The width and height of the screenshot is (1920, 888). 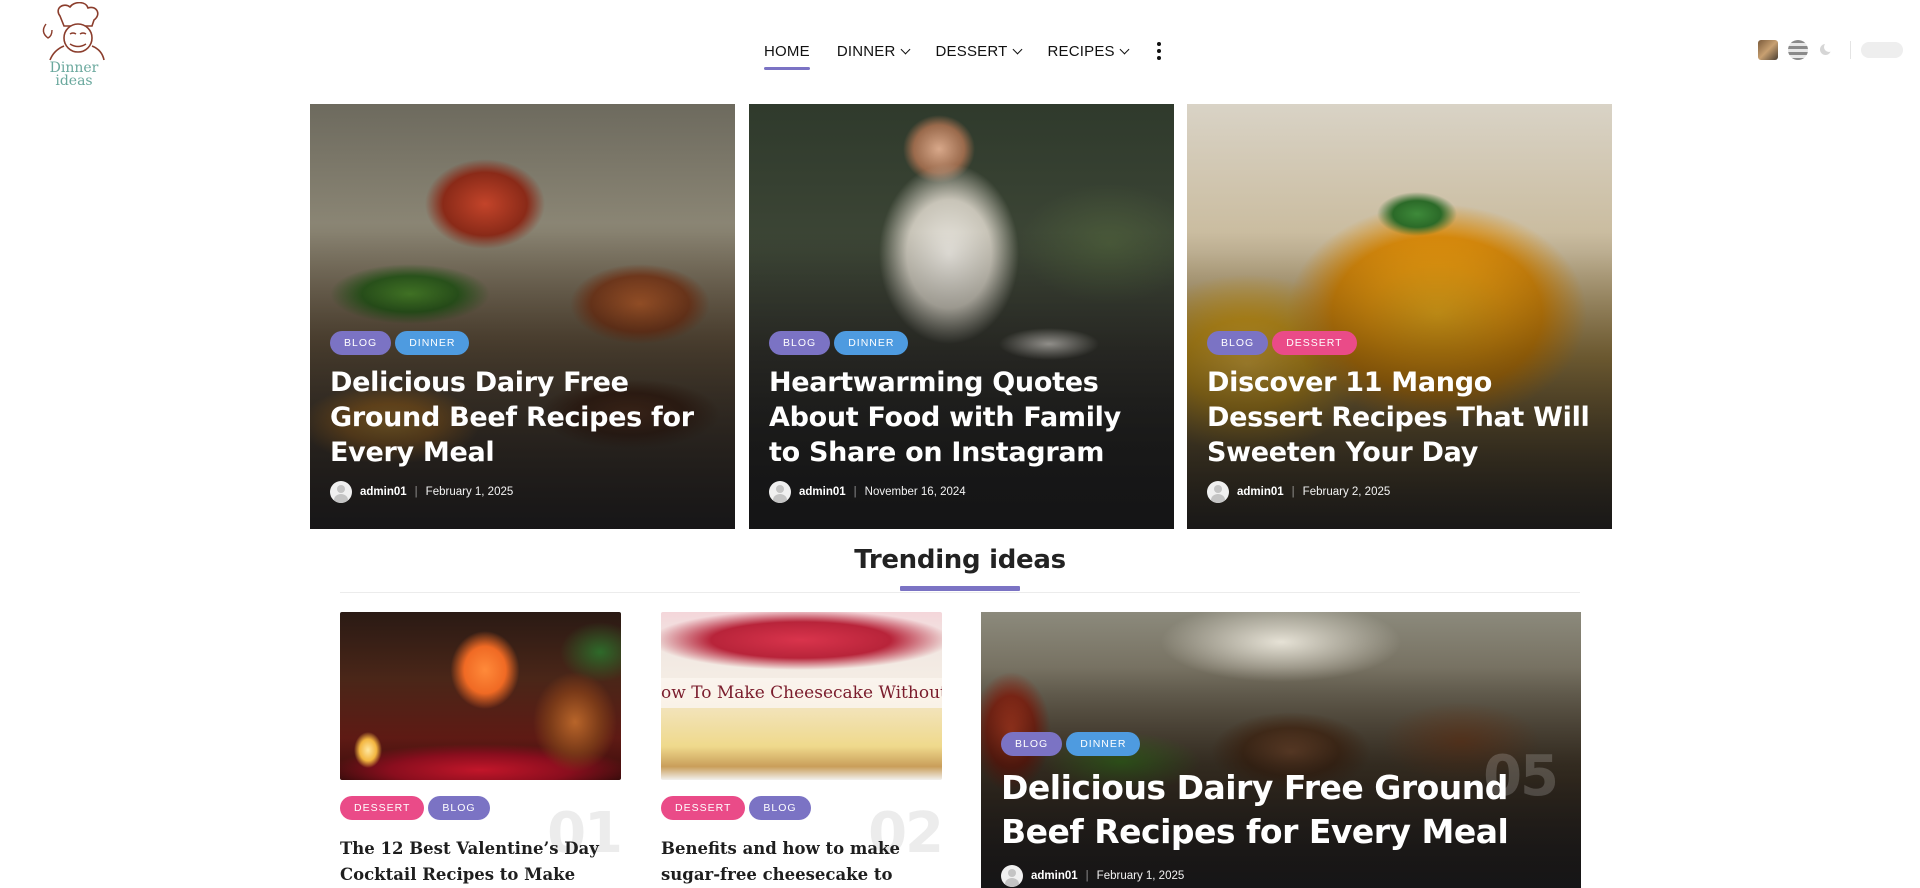 I want to click on image-caption-banner: ow To Make Cheesecake Without Sug, so click(x=801, y=693).